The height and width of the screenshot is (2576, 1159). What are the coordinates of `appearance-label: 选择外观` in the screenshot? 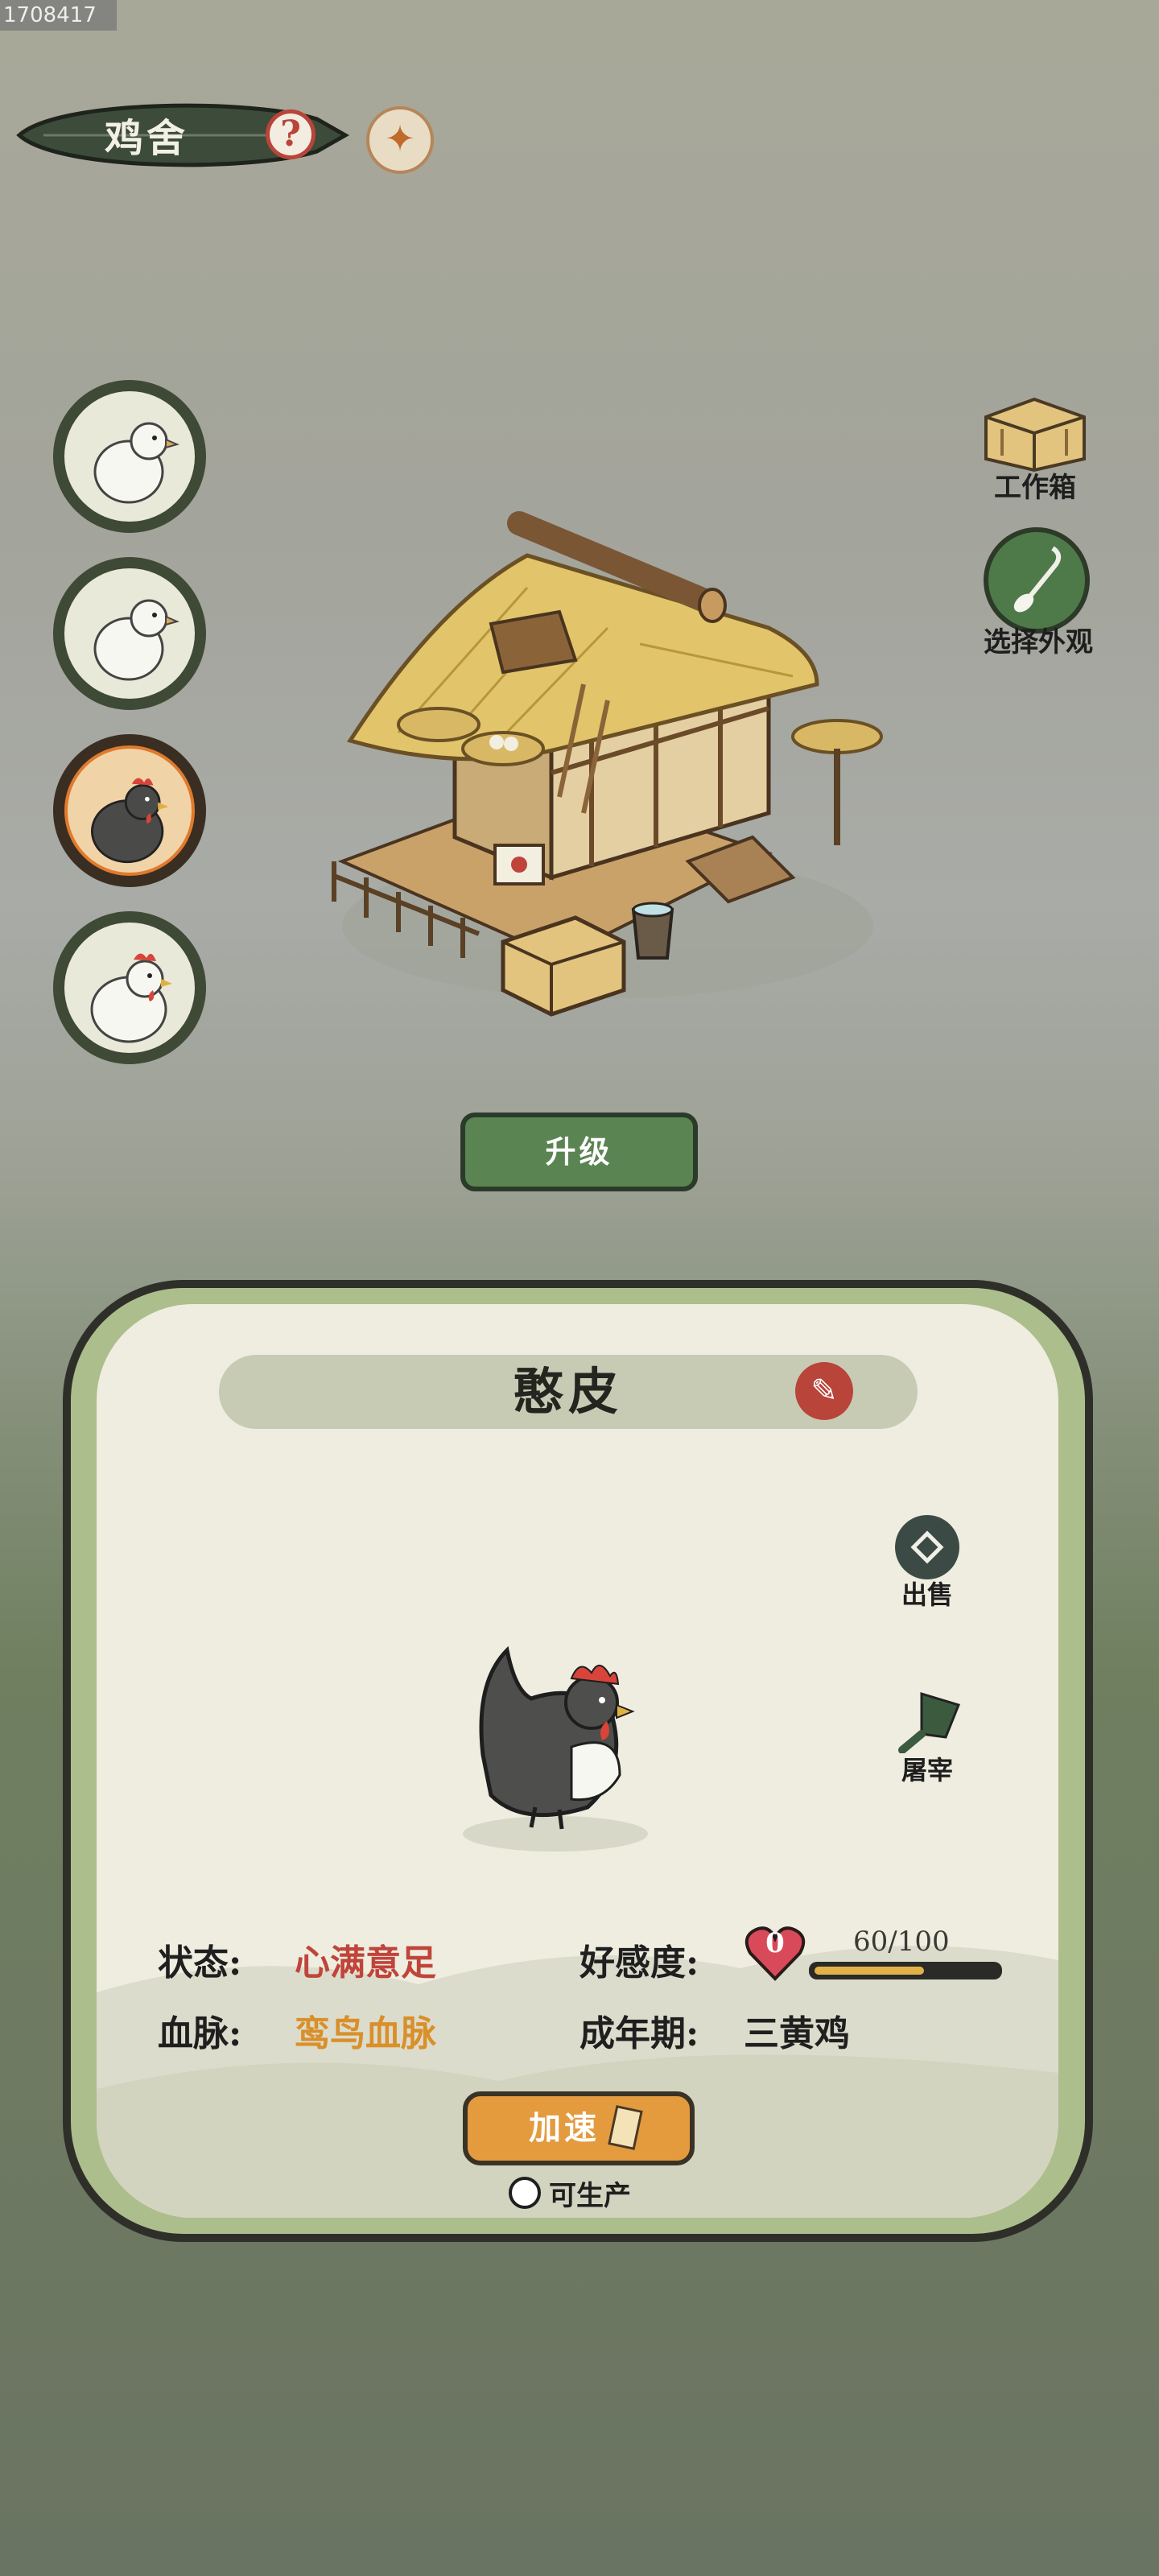 It's located at (1038, 639).